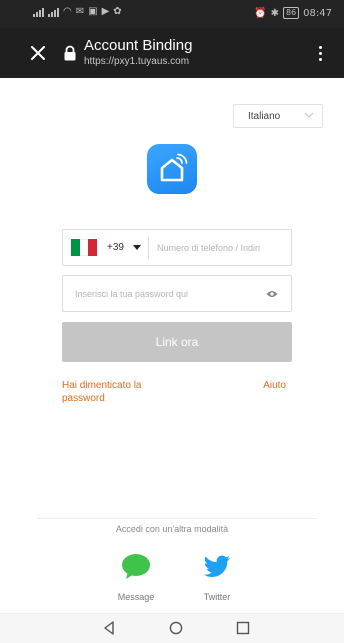 This screenshot has width=344, height=643. I want to click on app-notification-icon: ✿, so click(117, 11).